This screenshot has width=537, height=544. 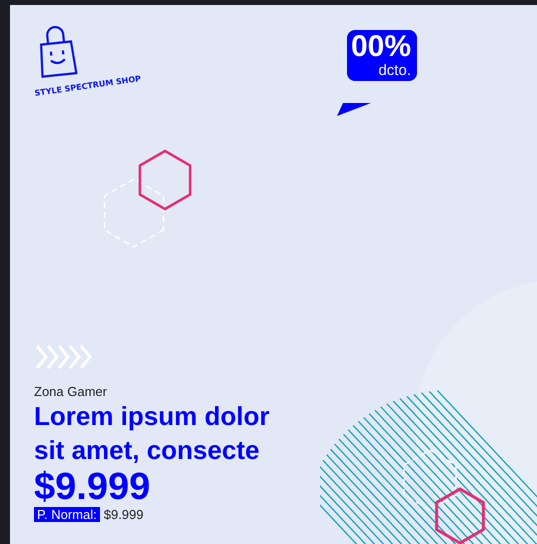 What do you see at coordinates (67, 514) in the screenshot?
I see `normal-price-label: P. Normal:` at bounding box center [67, 514].